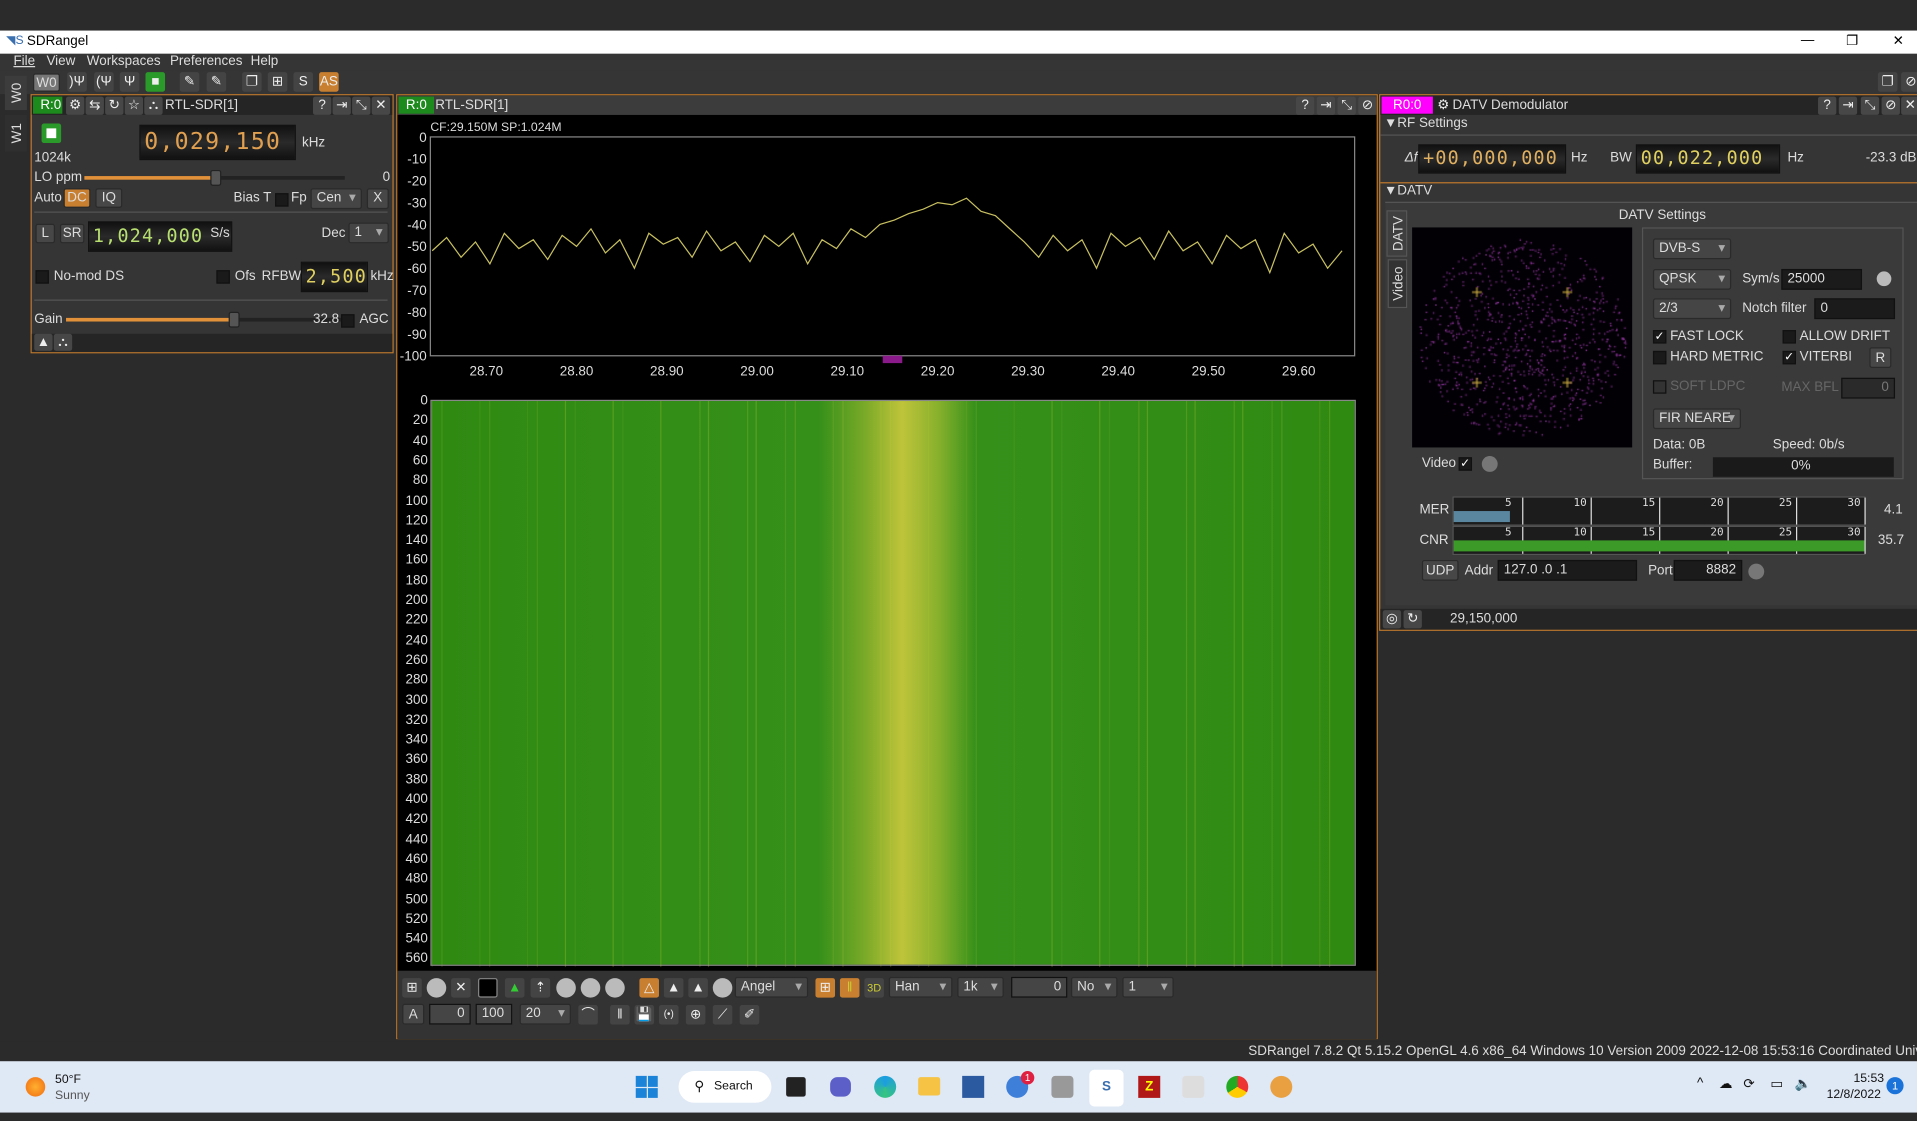 Image resolution: width=1917 pixels, height=1121 pixels. I want to click on auto-scale-button: A, so click(413, 1014).